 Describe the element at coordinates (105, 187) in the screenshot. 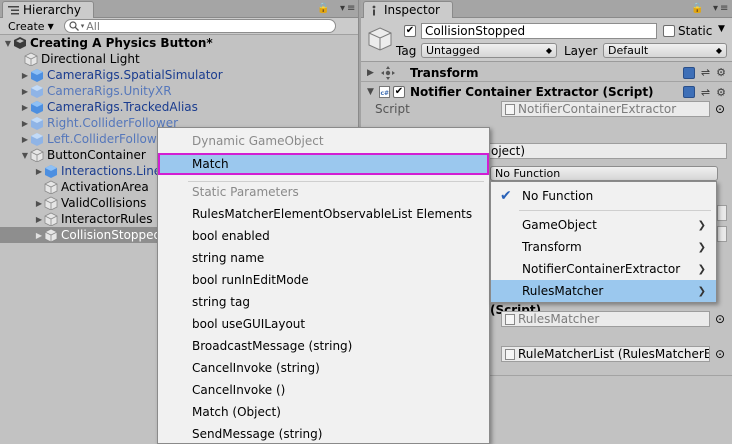

I see `hierarchy-item-label: ActivationArea` at that location.